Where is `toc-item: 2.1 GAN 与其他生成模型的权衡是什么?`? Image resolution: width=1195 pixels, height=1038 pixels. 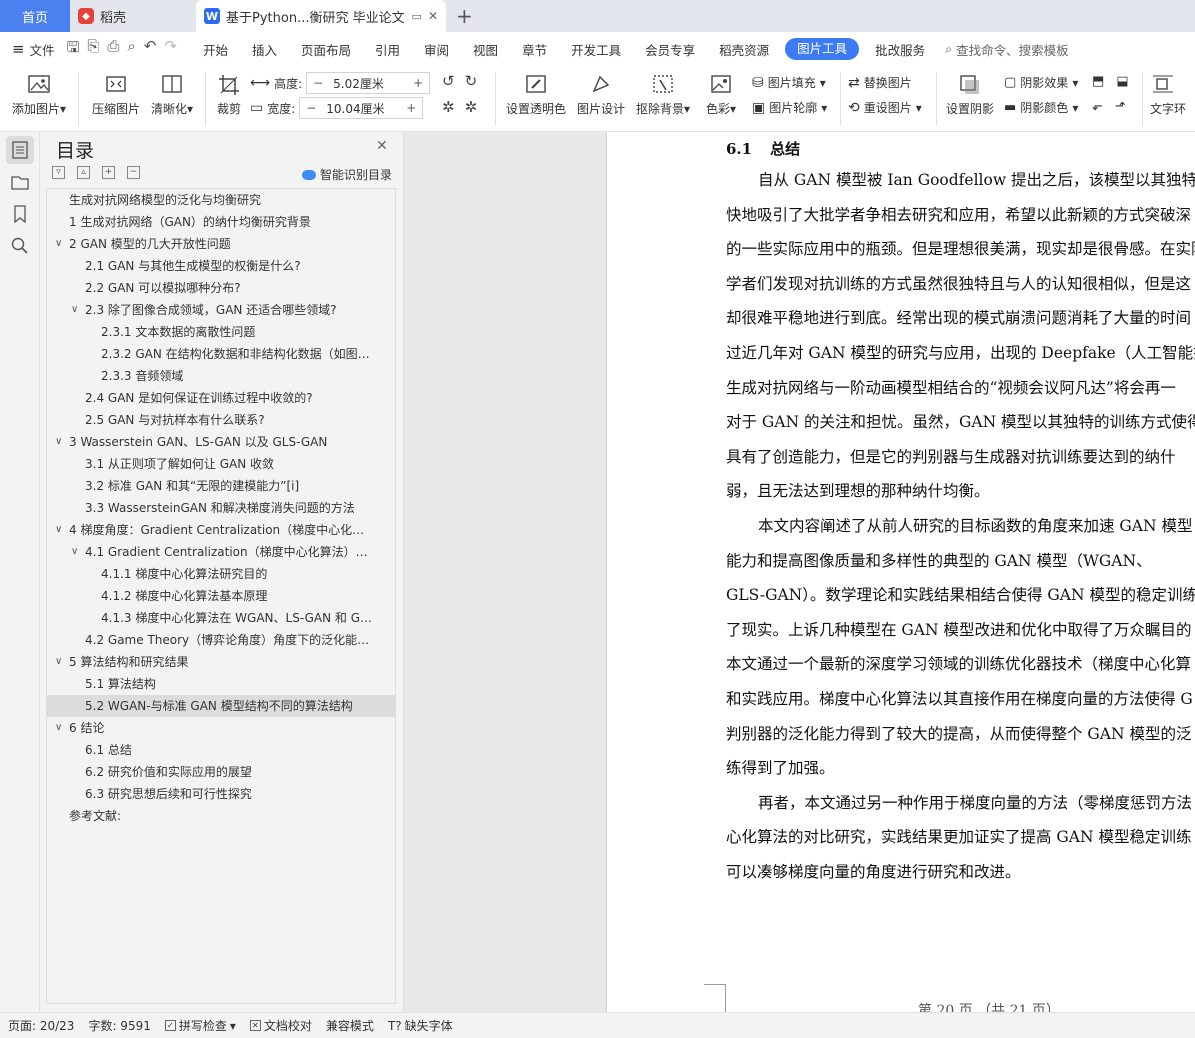 toc-item: 2.1 GAN 与其他生成模型的权衡是什么? is located at coordinates (221, 266).